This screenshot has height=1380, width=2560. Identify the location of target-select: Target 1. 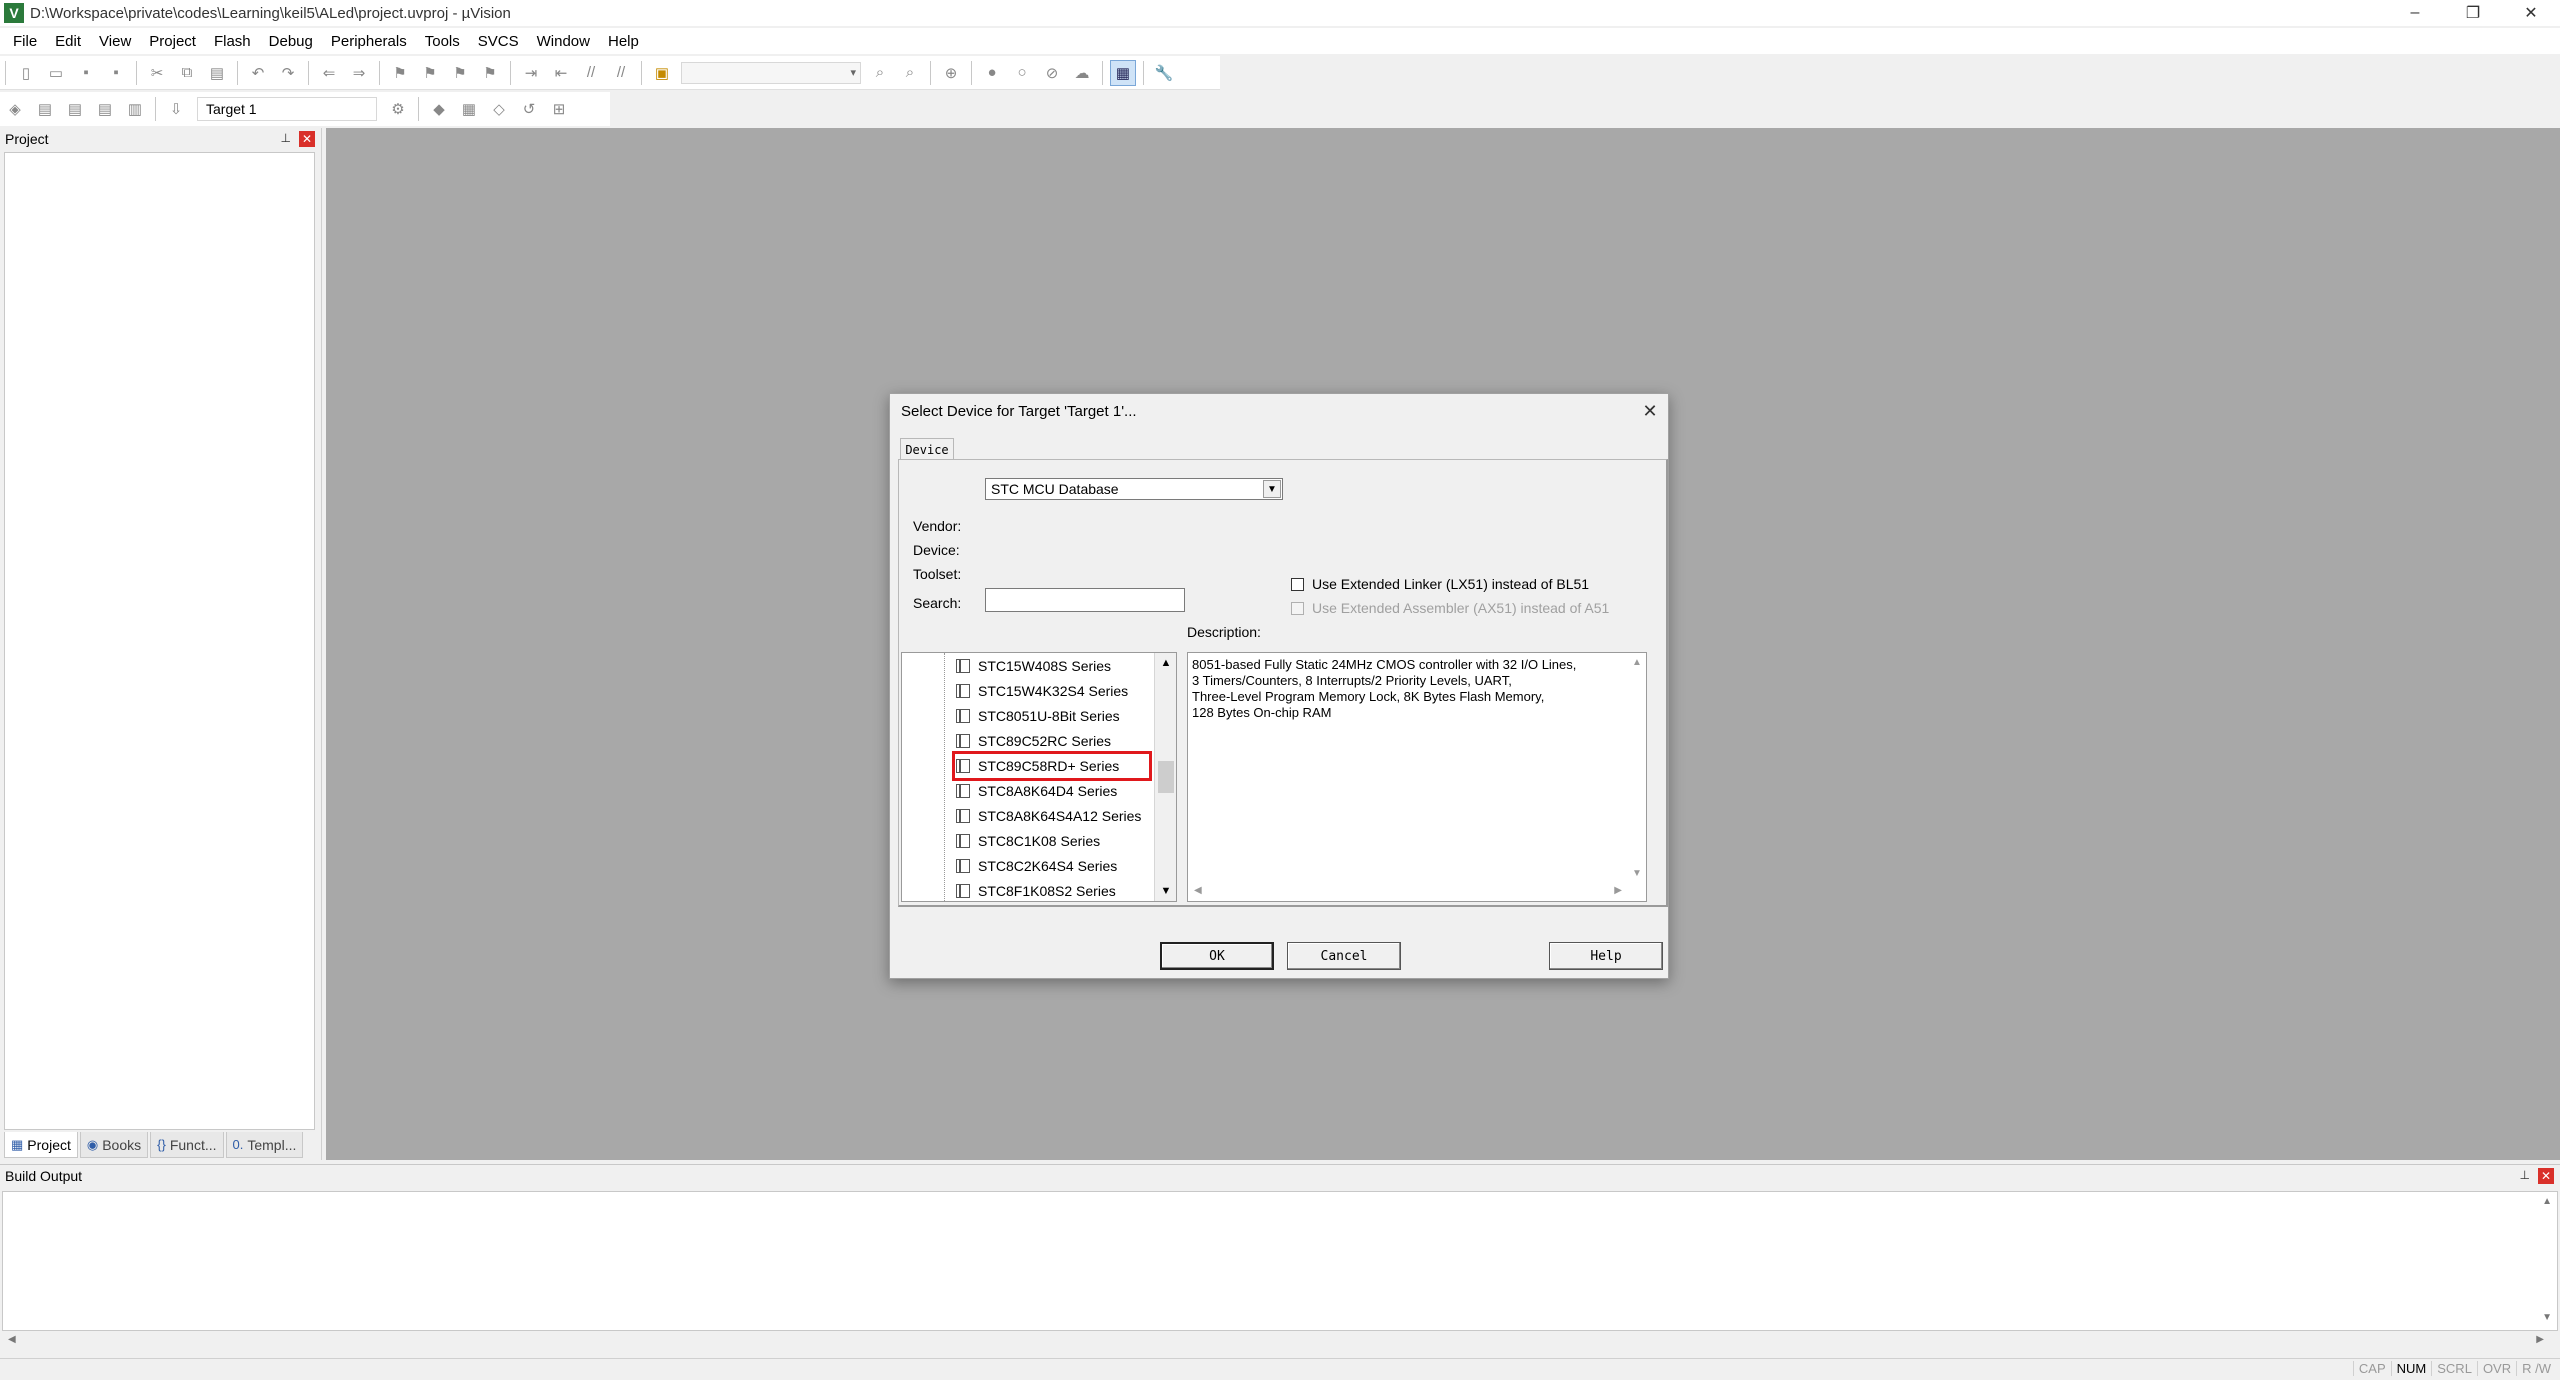
(287, 109).